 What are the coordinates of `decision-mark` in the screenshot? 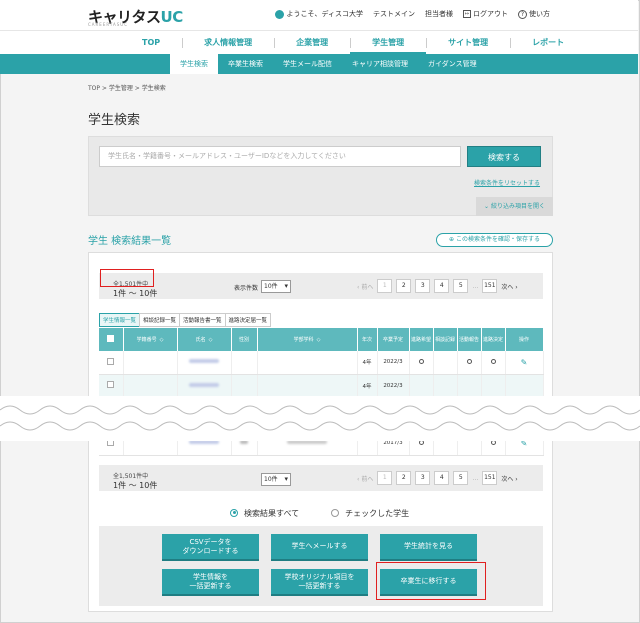 It's located at (493, 361).